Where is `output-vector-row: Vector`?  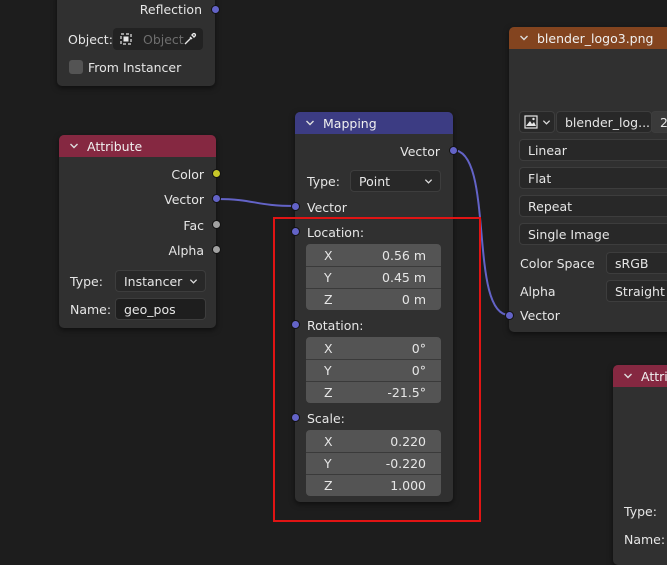 output-vector-row: Vector is located at coordinates (184, 199).